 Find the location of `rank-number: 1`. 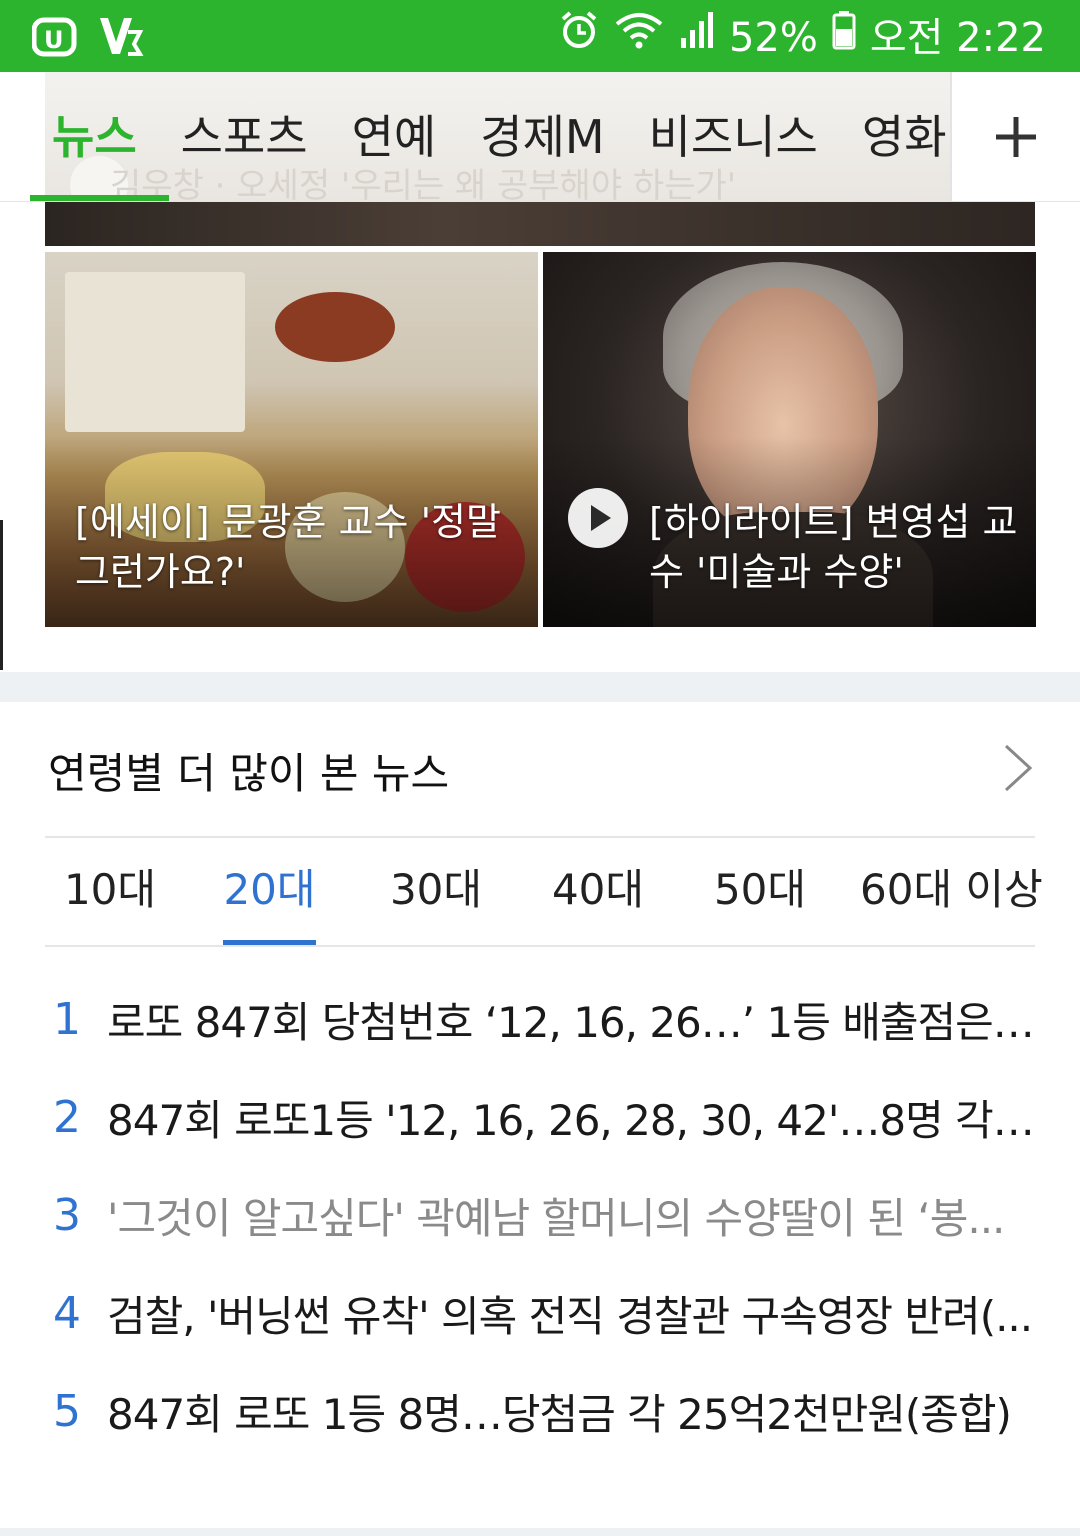

rank-number: 1 is located at coordinates (67, 1019).